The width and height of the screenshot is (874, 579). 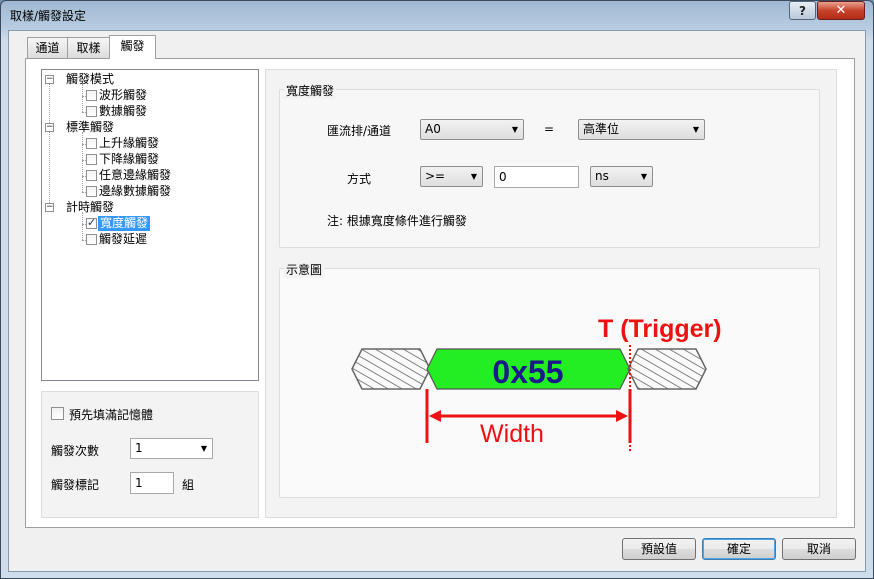 What do you see at coordinates (75, 451) in the screenshot?
I see `trigger-count-label: 觸發次數` at bounding box center [75, 451].